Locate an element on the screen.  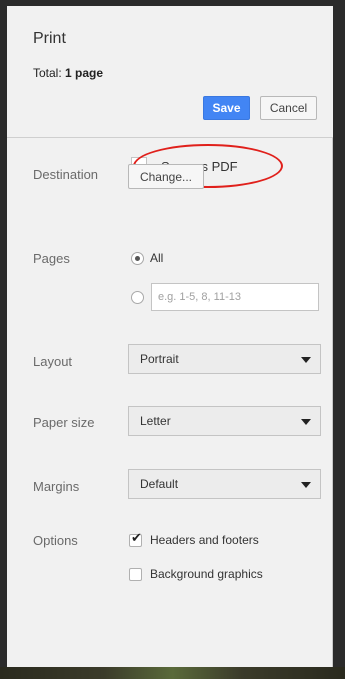
headers-footers-checkbox: ✔ is located at coordinates (135, 539).